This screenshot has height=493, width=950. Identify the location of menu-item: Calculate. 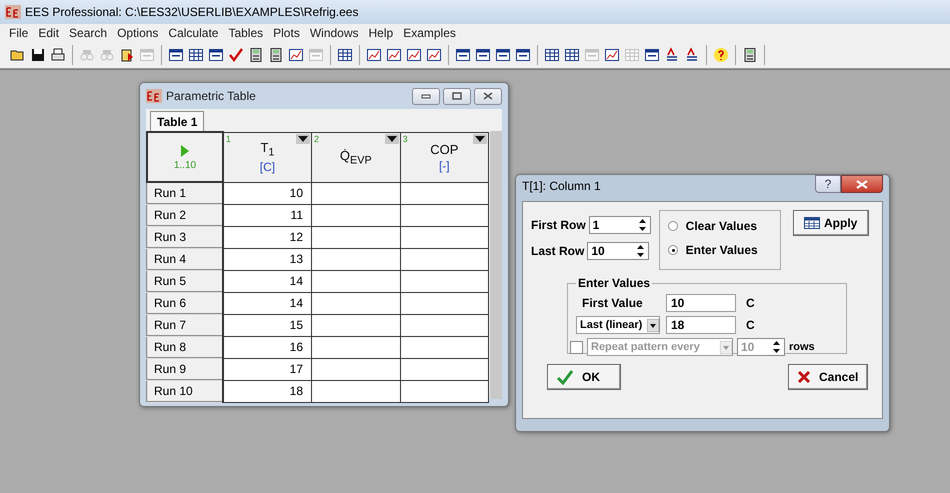
(193, 33).